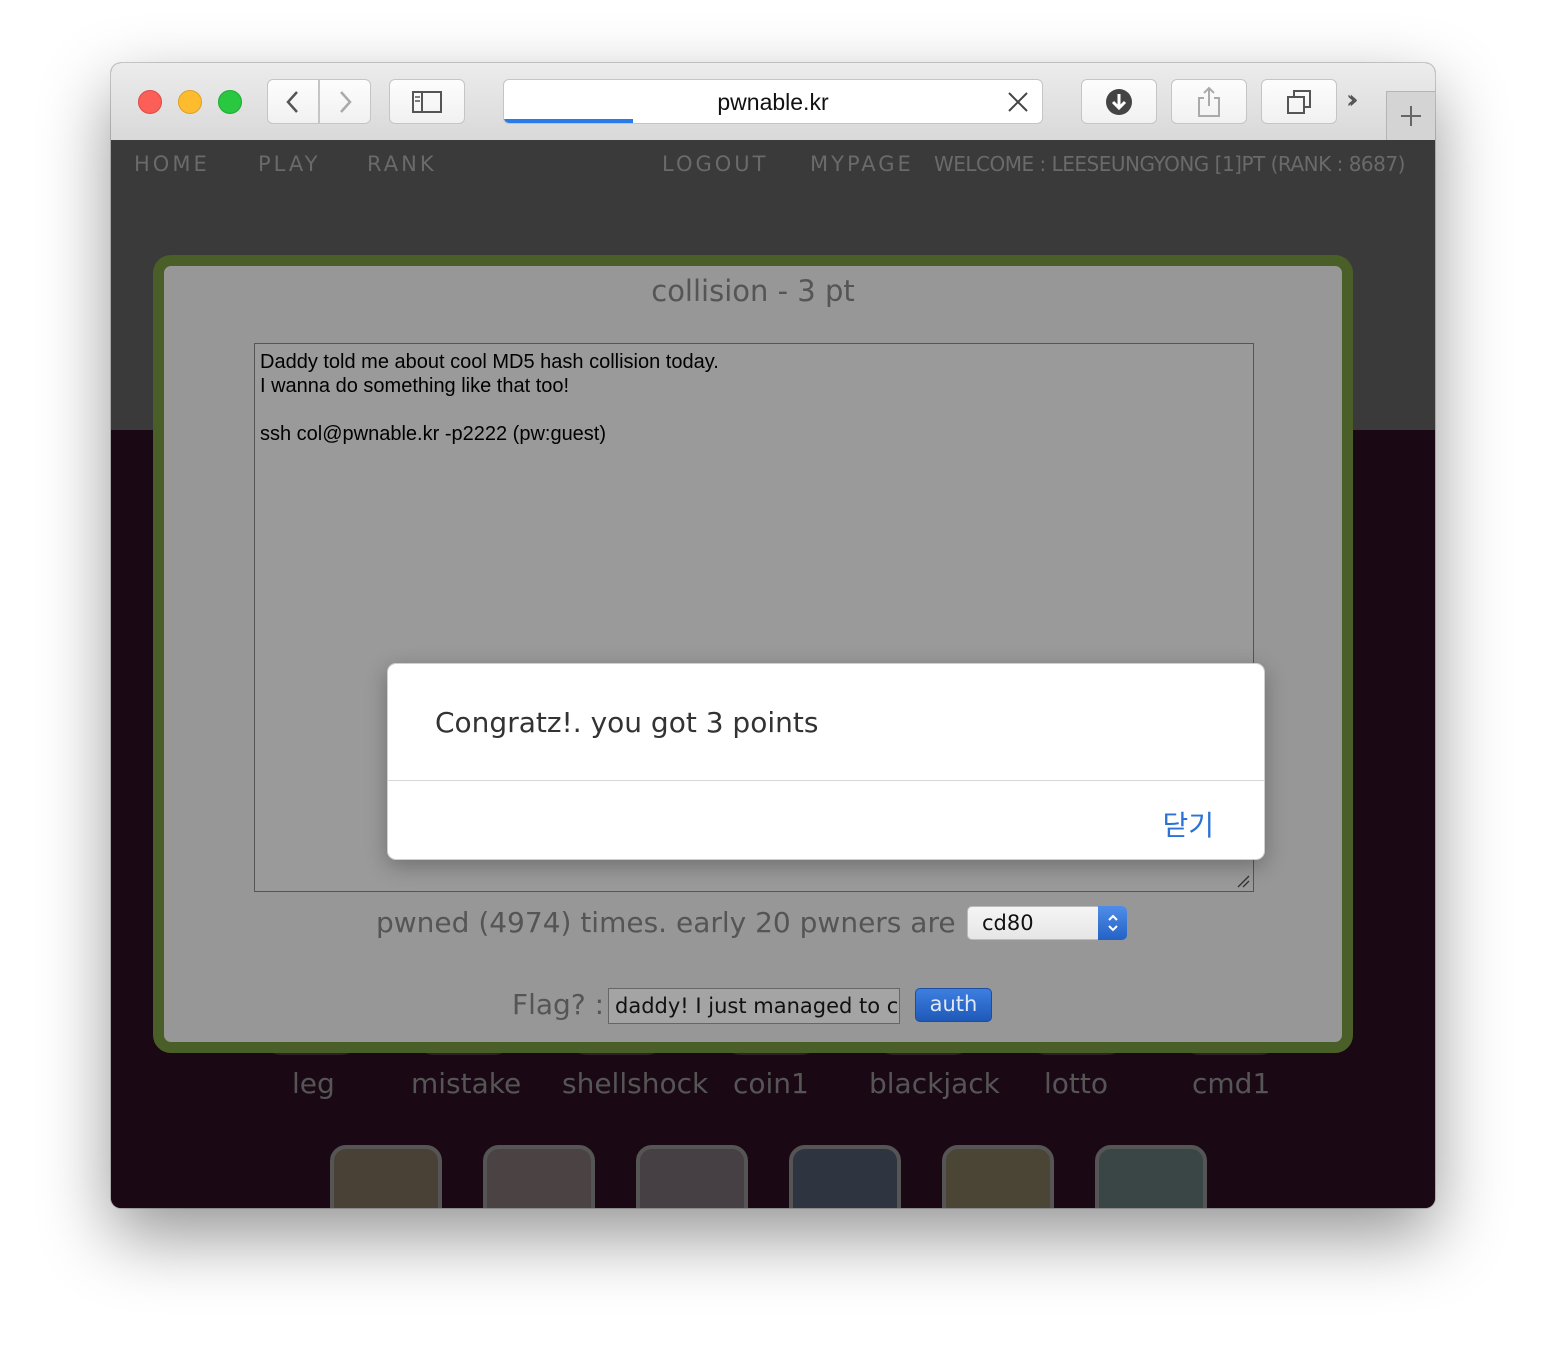 This screenshot has height=1368, width=1546. I want to click on challenge-label: lotto, so click(1076, 1083).